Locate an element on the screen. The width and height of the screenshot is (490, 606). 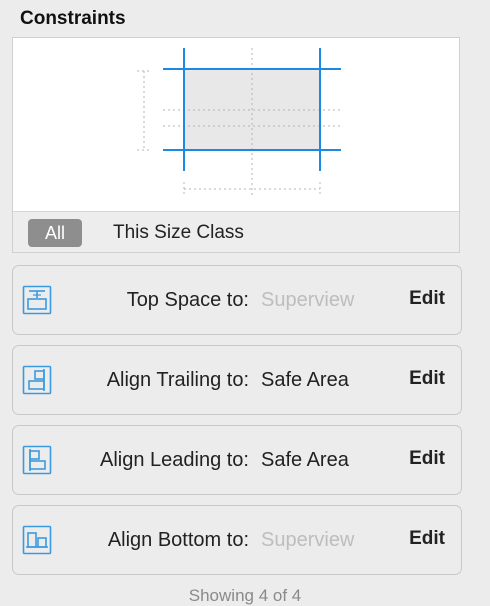
constraint-row-align-leading: Align Leading to: Safe Area Edit is located at coordinates (237, 460).